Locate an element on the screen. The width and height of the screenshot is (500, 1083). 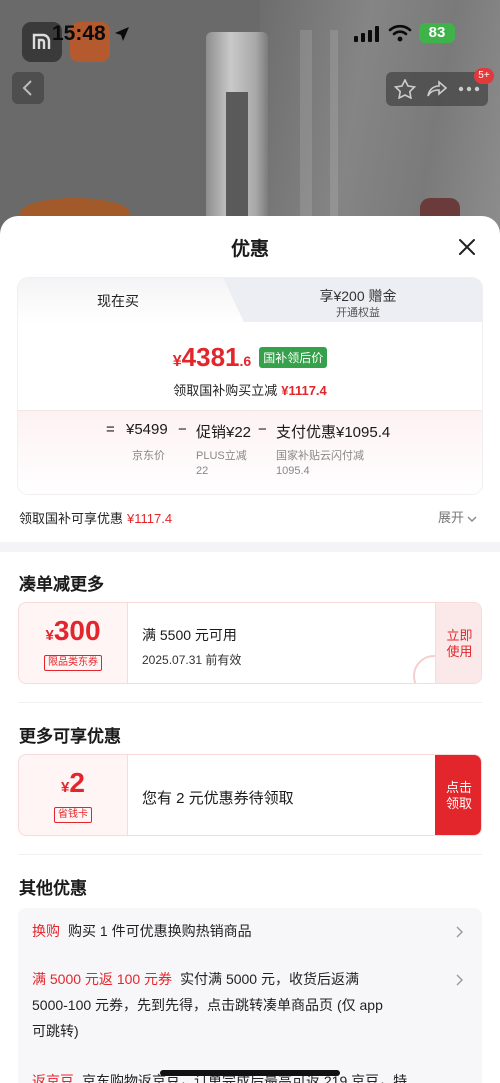
sheet-title: 优惠 is located at coordinates (249, 249).